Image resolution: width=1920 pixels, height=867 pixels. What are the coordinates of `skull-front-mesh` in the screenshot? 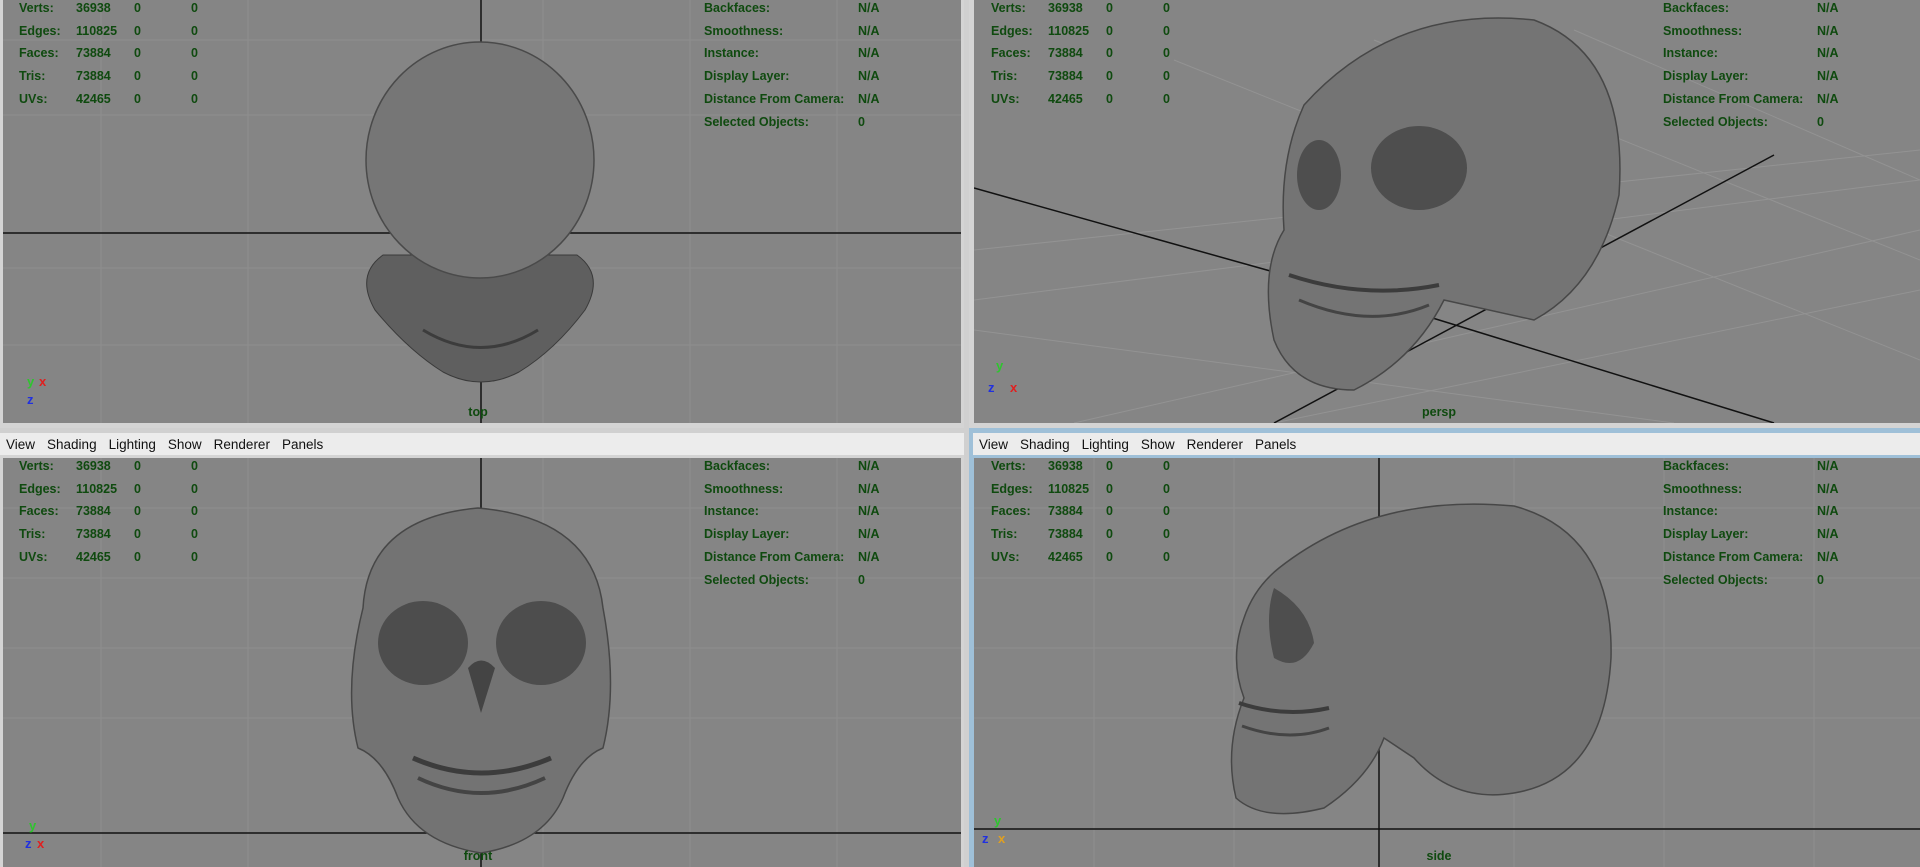 It's located at (481, 680).